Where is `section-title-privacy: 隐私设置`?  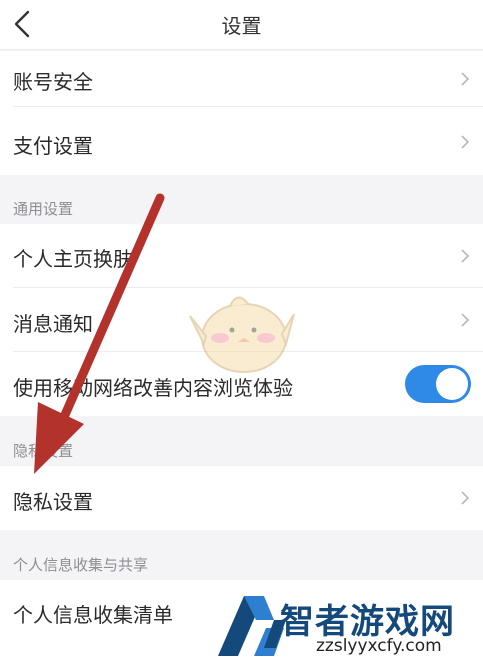 section-title-privacy: 隐私设置 is located at coordinates (43, 451).